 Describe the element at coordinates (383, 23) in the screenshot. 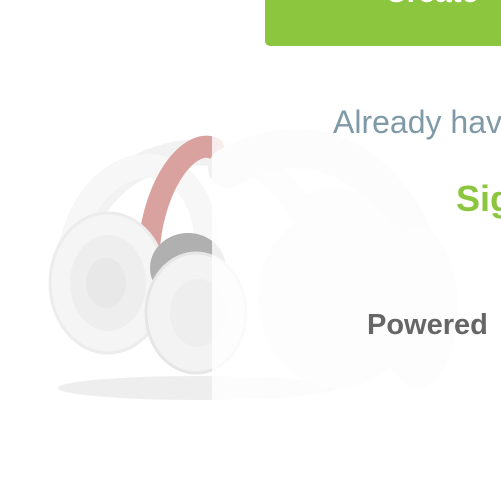

I see `create-account-button: Create` at that location.